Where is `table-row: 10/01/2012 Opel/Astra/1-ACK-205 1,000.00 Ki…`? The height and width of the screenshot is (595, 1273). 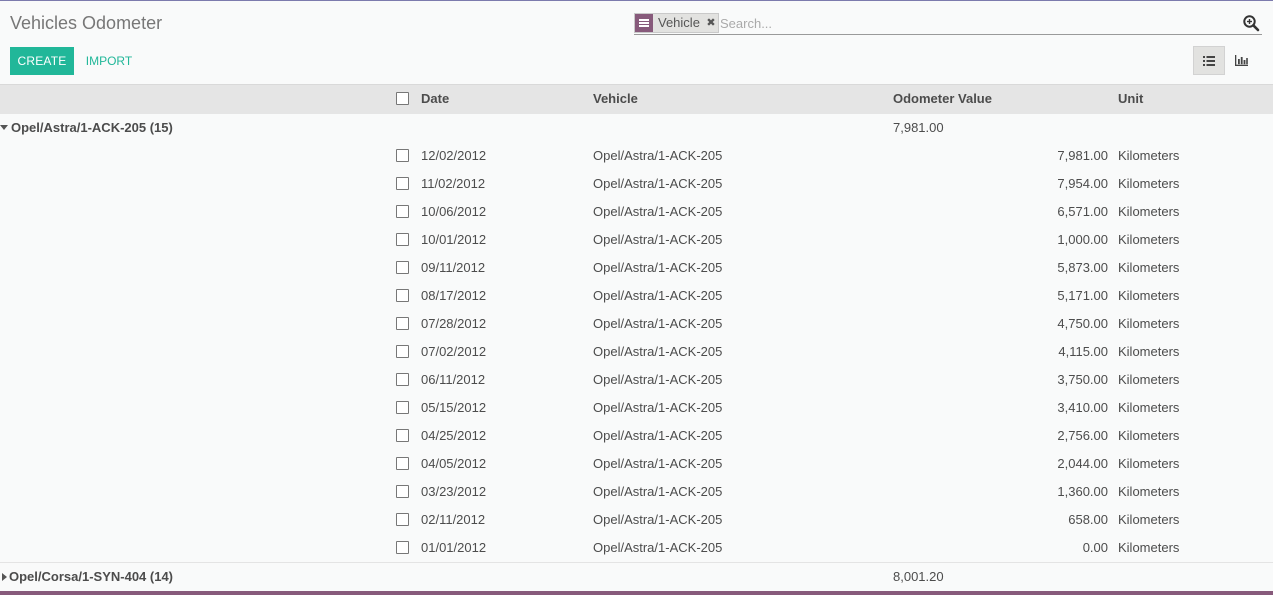
table-row: 10/01/2012 Opel/Astra/1-ACK-205 1,000.00 Ki… is located at coordinates (636, 240).